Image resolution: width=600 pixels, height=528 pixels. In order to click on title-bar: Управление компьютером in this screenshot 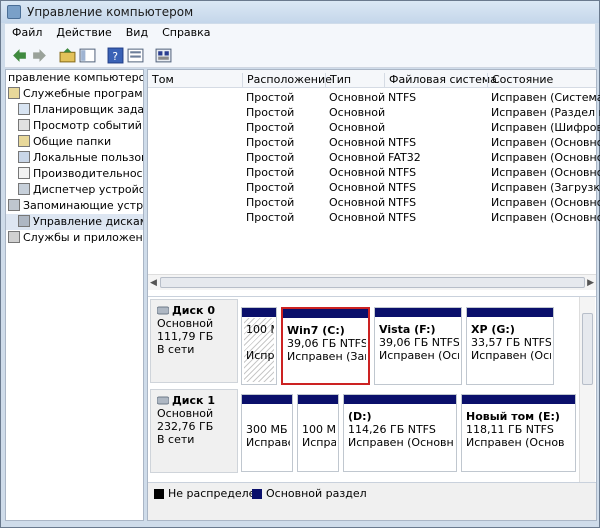, I will do `click(300, 12)`.